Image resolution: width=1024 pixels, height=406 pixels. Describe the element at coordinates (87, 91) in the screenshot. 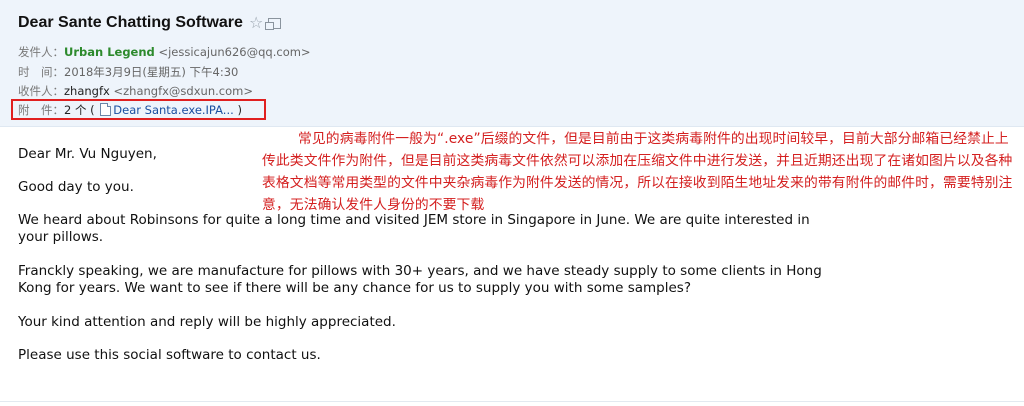

I see `recipient-name: zhangfx` at that location.